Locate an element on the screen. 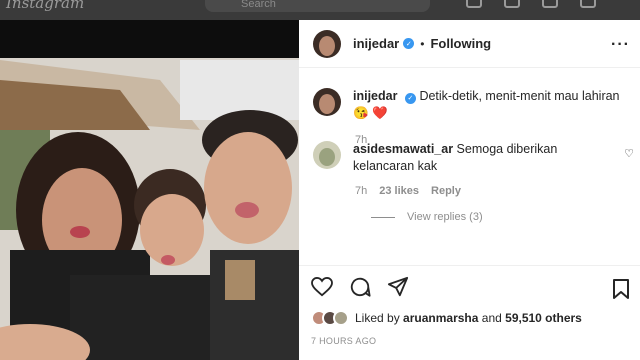 This screenshot has height=360, width=640. comment-likes: 23 likes is located at coordinates (399, 191).